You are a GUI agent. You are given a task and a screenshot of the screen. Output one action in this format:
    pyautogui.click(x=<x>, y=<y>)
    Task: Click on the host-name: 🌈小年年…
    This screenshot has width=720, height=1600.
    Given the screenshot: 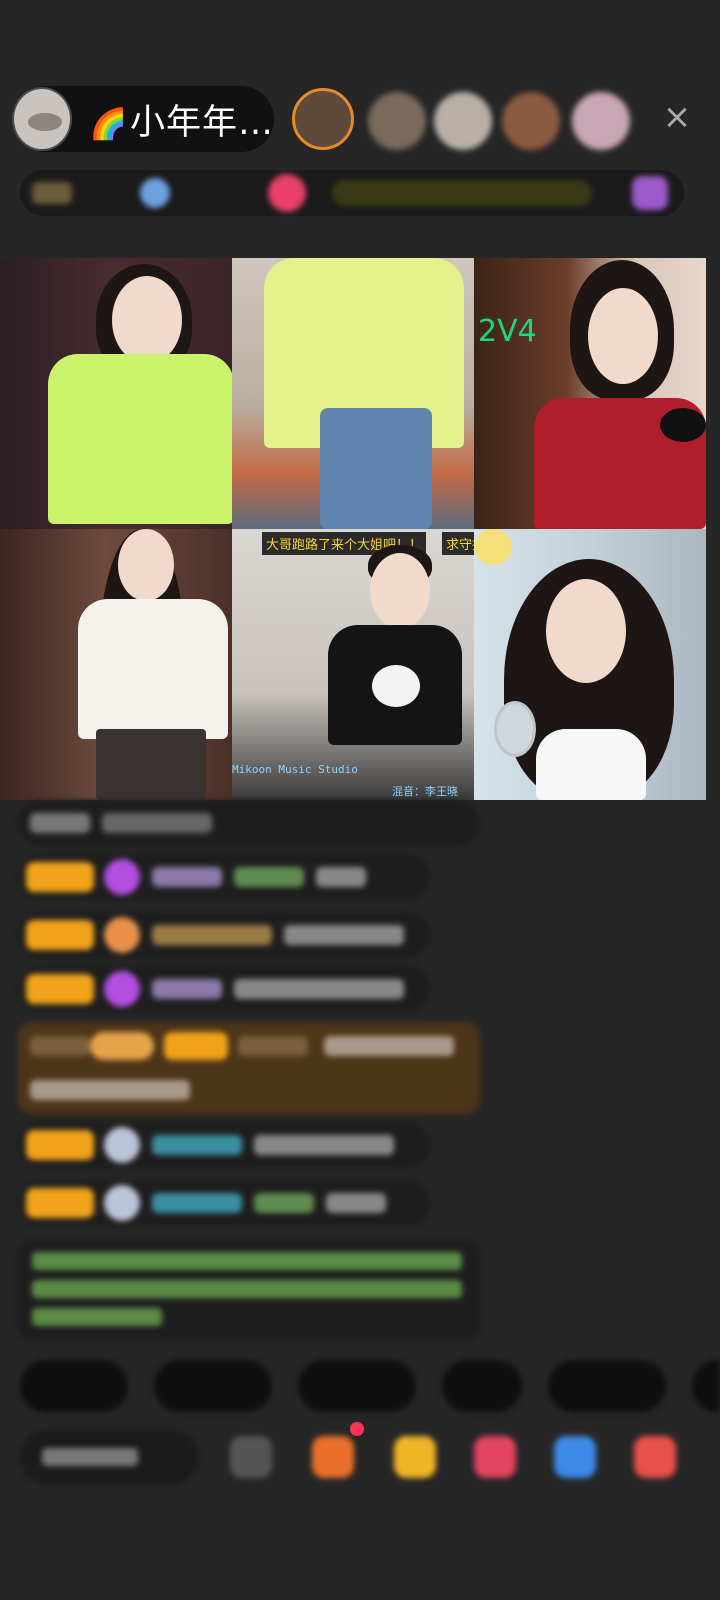 What is the action you would take?
    pyautogui.click(x=182, y=119)
    